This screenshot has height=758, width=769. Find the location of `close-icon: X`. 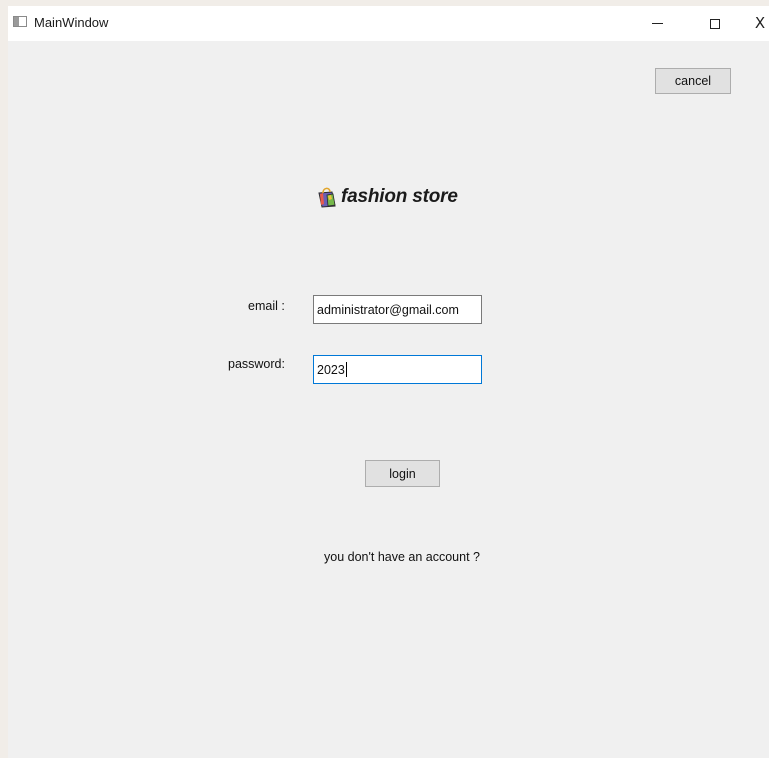

close-icon: X is located at coordinates (760, 23).